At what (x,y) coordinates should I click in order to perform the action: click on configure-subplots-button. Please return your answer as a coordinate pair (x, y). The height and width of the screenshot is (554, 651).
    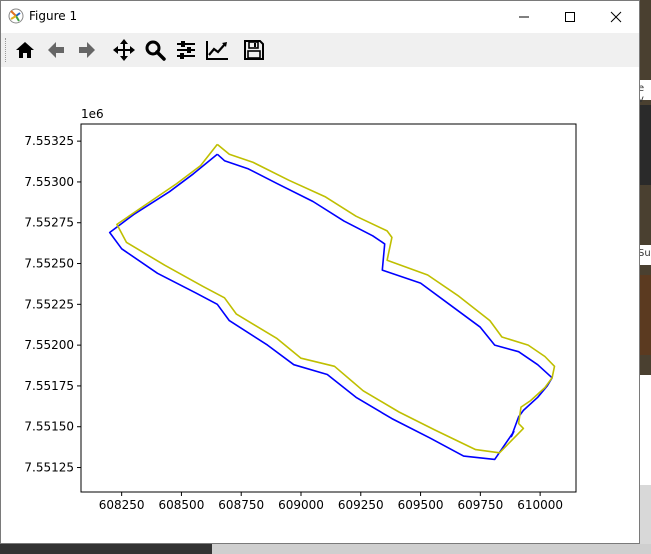
    Looking at the image, I should click on (186, 50).